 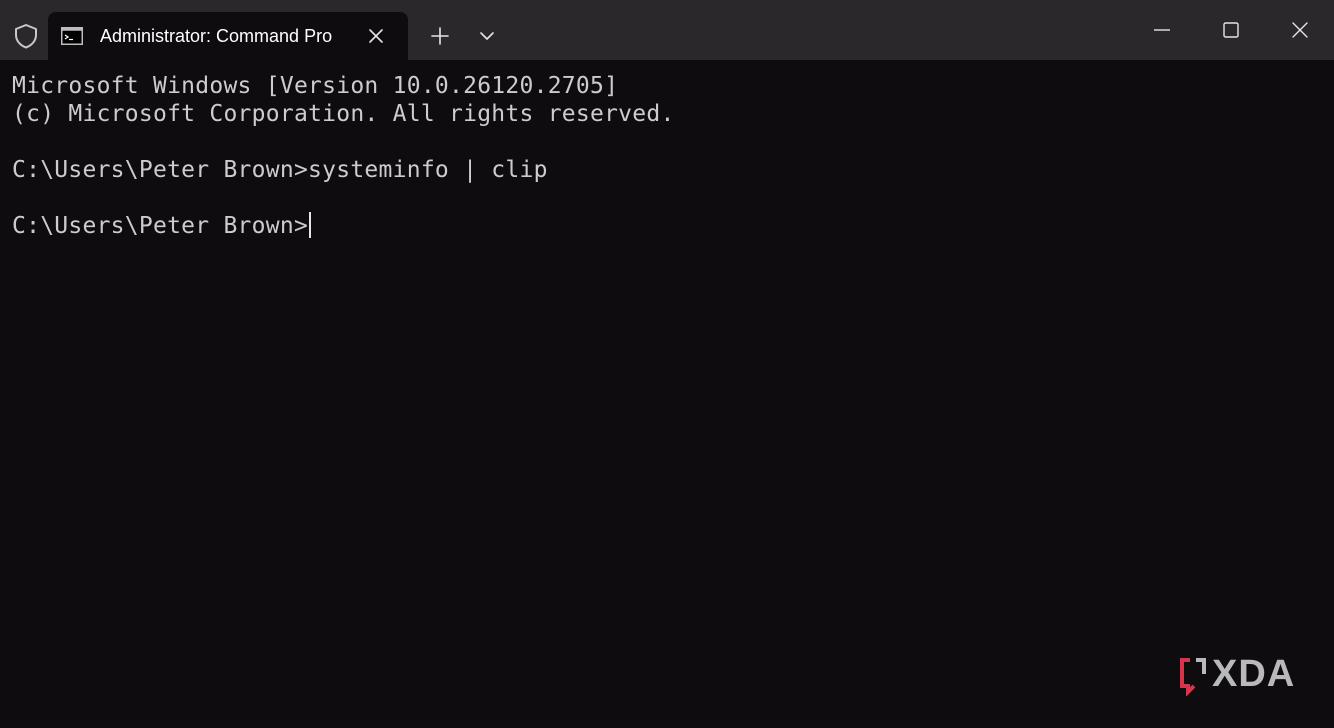 I want to click on prompt-text: C:\Users\Peter Brown>, so click(x=160, y=226).